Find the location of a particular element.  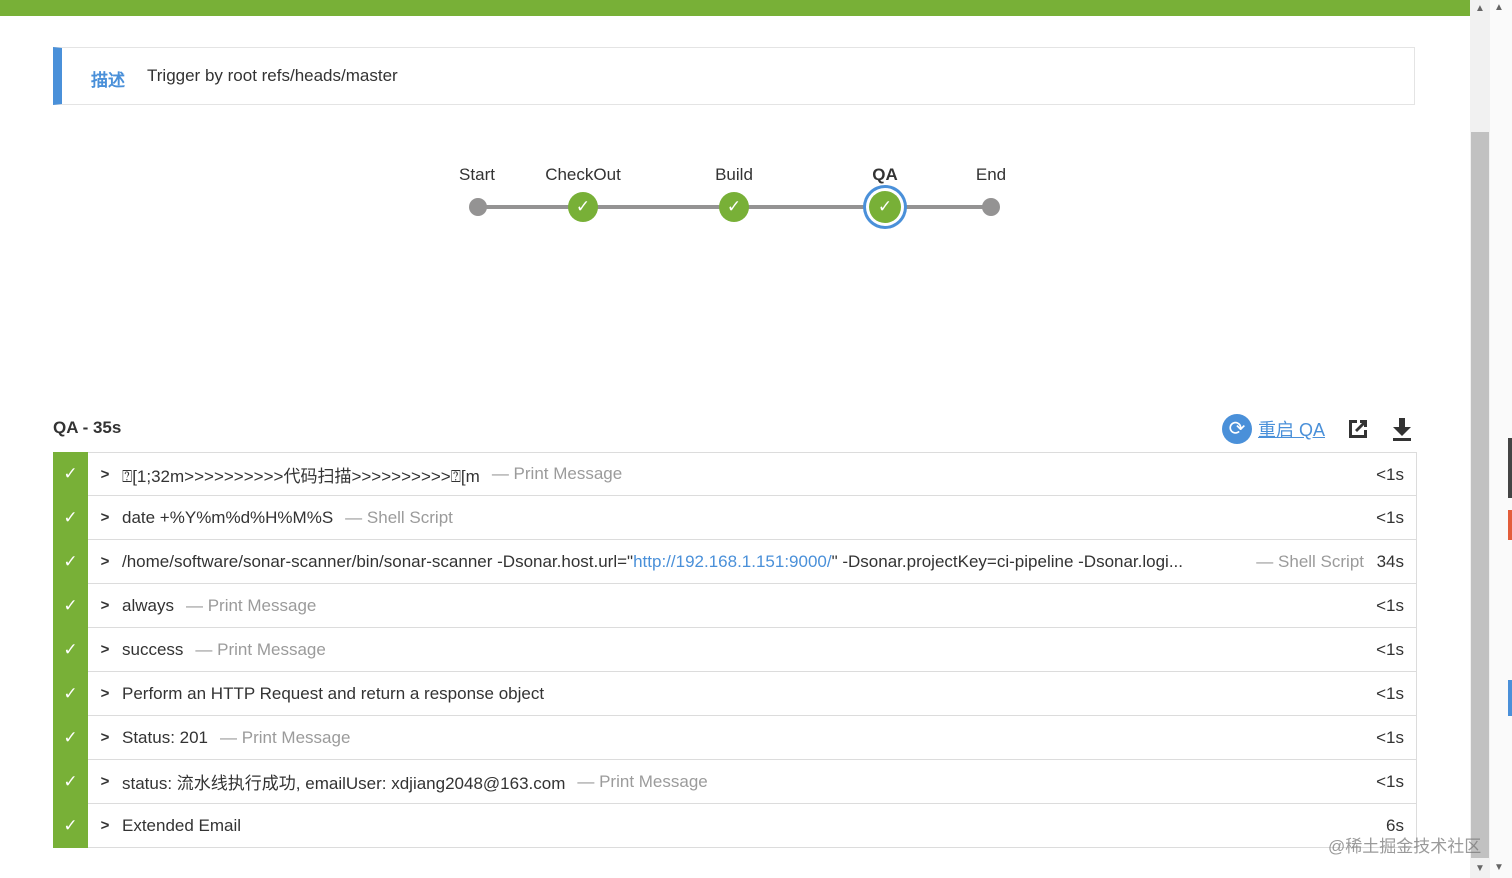

description-card: 描述 Trigger by root refs/heads/master is located at coordinates (734, 76).